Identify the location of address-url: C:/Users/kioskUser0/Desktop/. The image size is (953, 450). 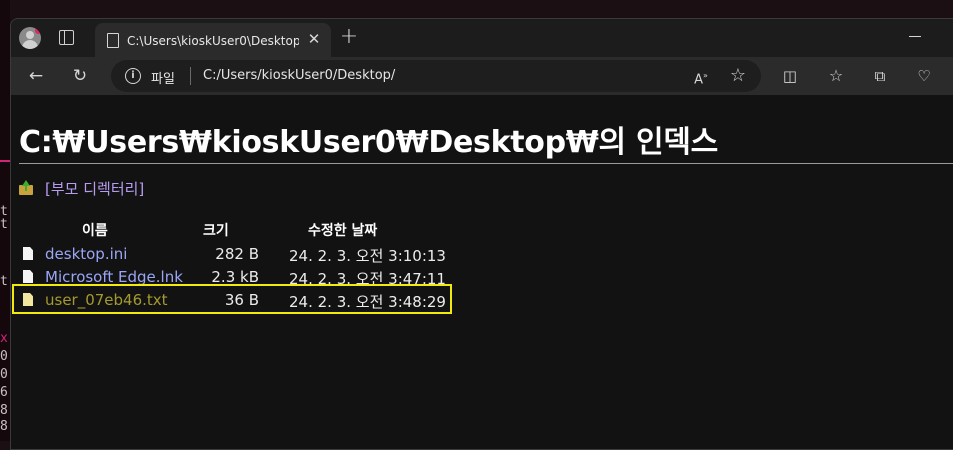
(299, 75).